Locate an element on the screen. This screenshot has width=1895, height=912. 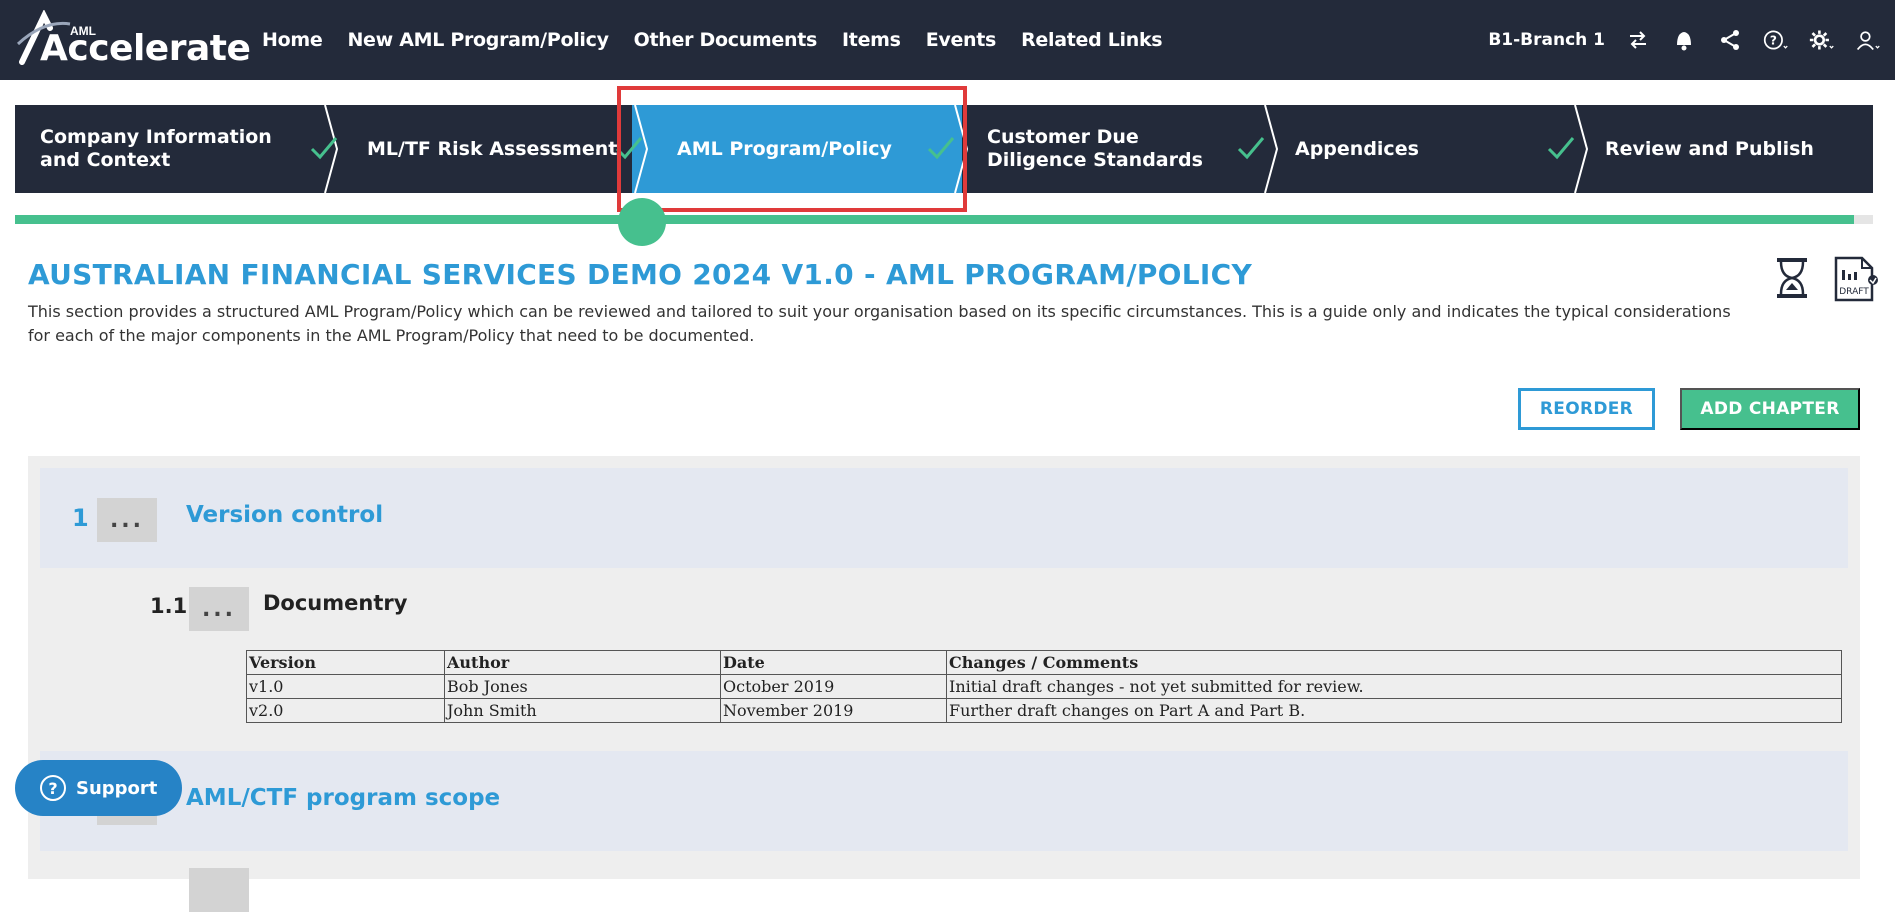
section-number: 1.1 is located at coordinates (169, 606).